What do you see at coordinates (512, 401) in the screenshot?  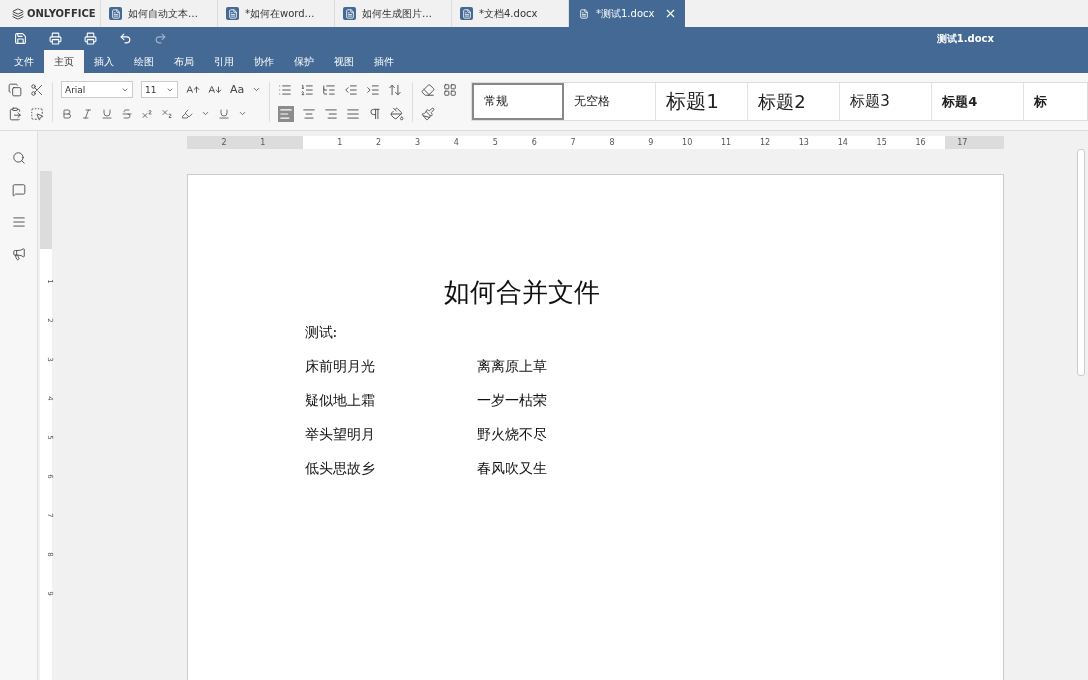 I see `poem-line: 一岁一枯荣` at bounding box center [512, 401].